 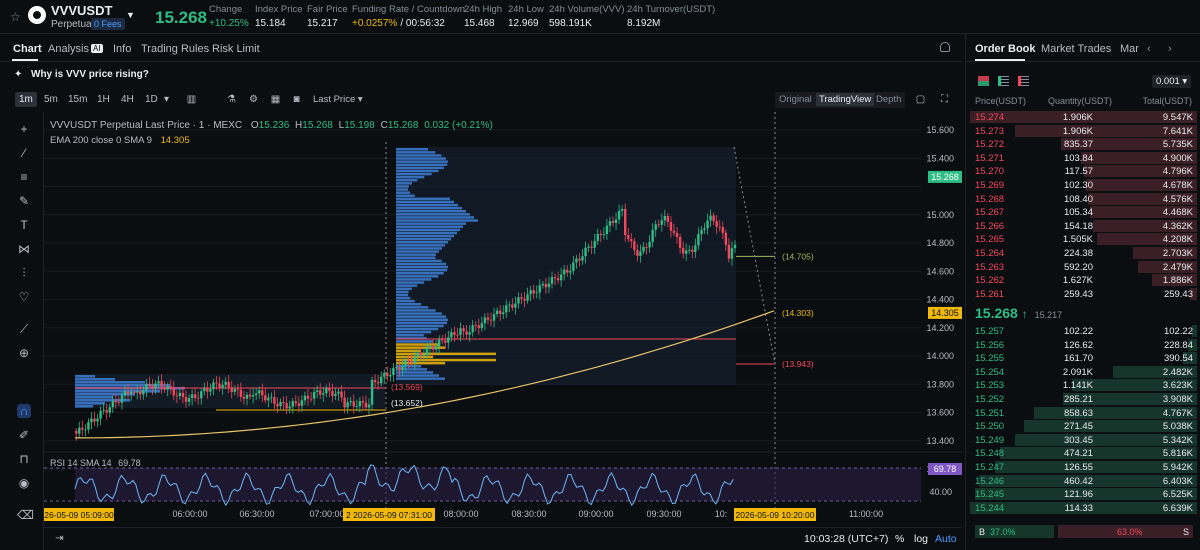 What do you see at coordinates (77, 99) in the screenshot?
I see `timeframe-15m: 15m` at bounding box center [77, 99].